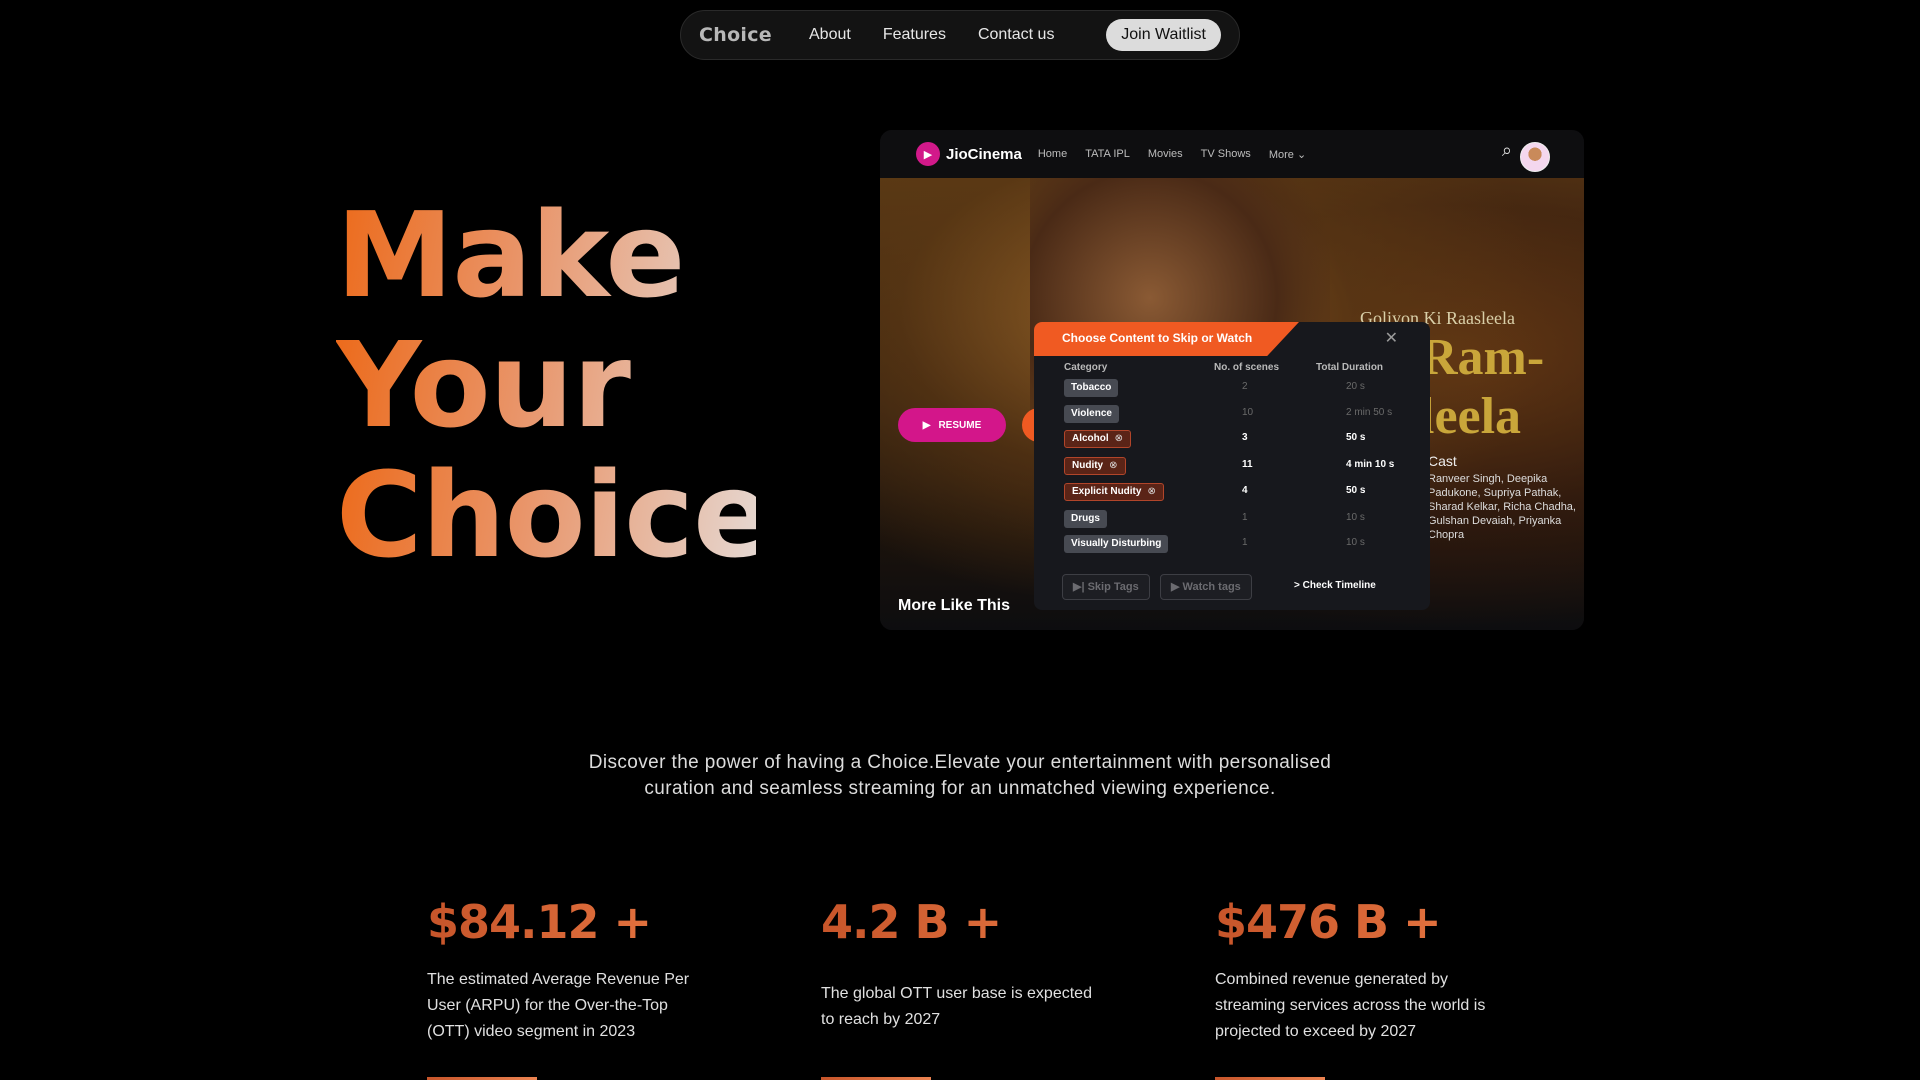  I want to click on jio-nav-more: More ⌄, so click(1287, 154).